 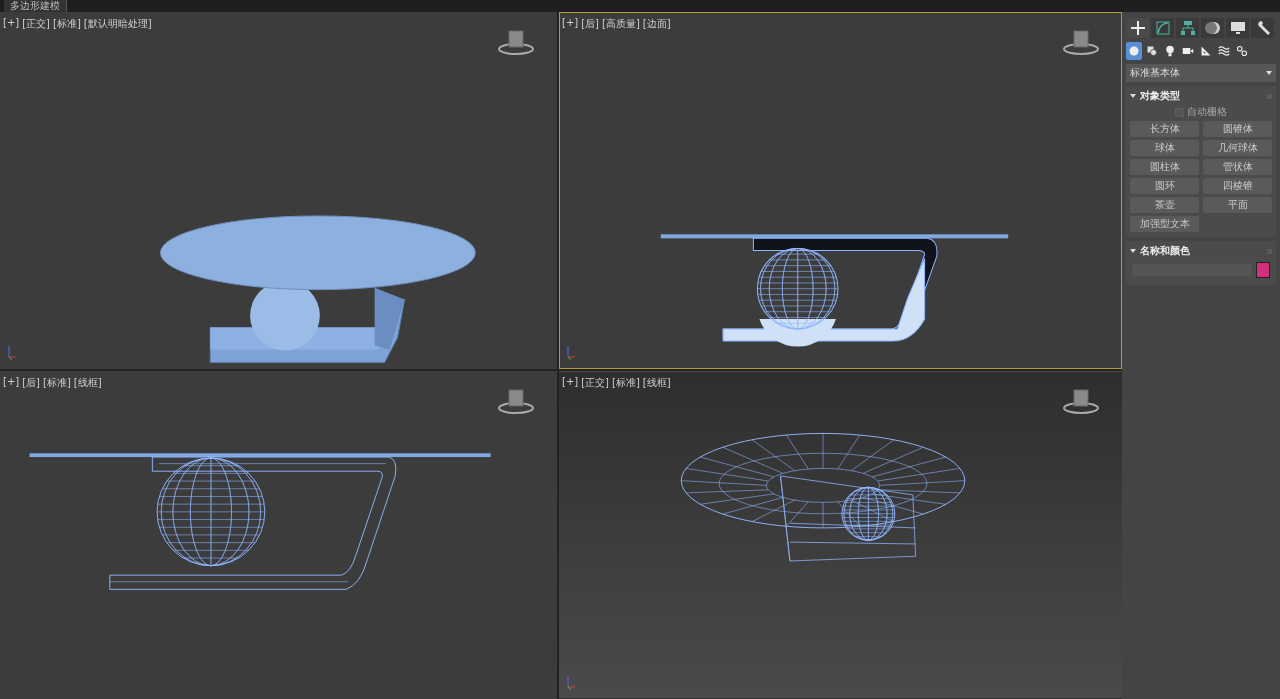 What do you see at coordinates (1237, 205) in the screenshot?
I see `object-type-button: 平面` at bounding box center [1237, 205].